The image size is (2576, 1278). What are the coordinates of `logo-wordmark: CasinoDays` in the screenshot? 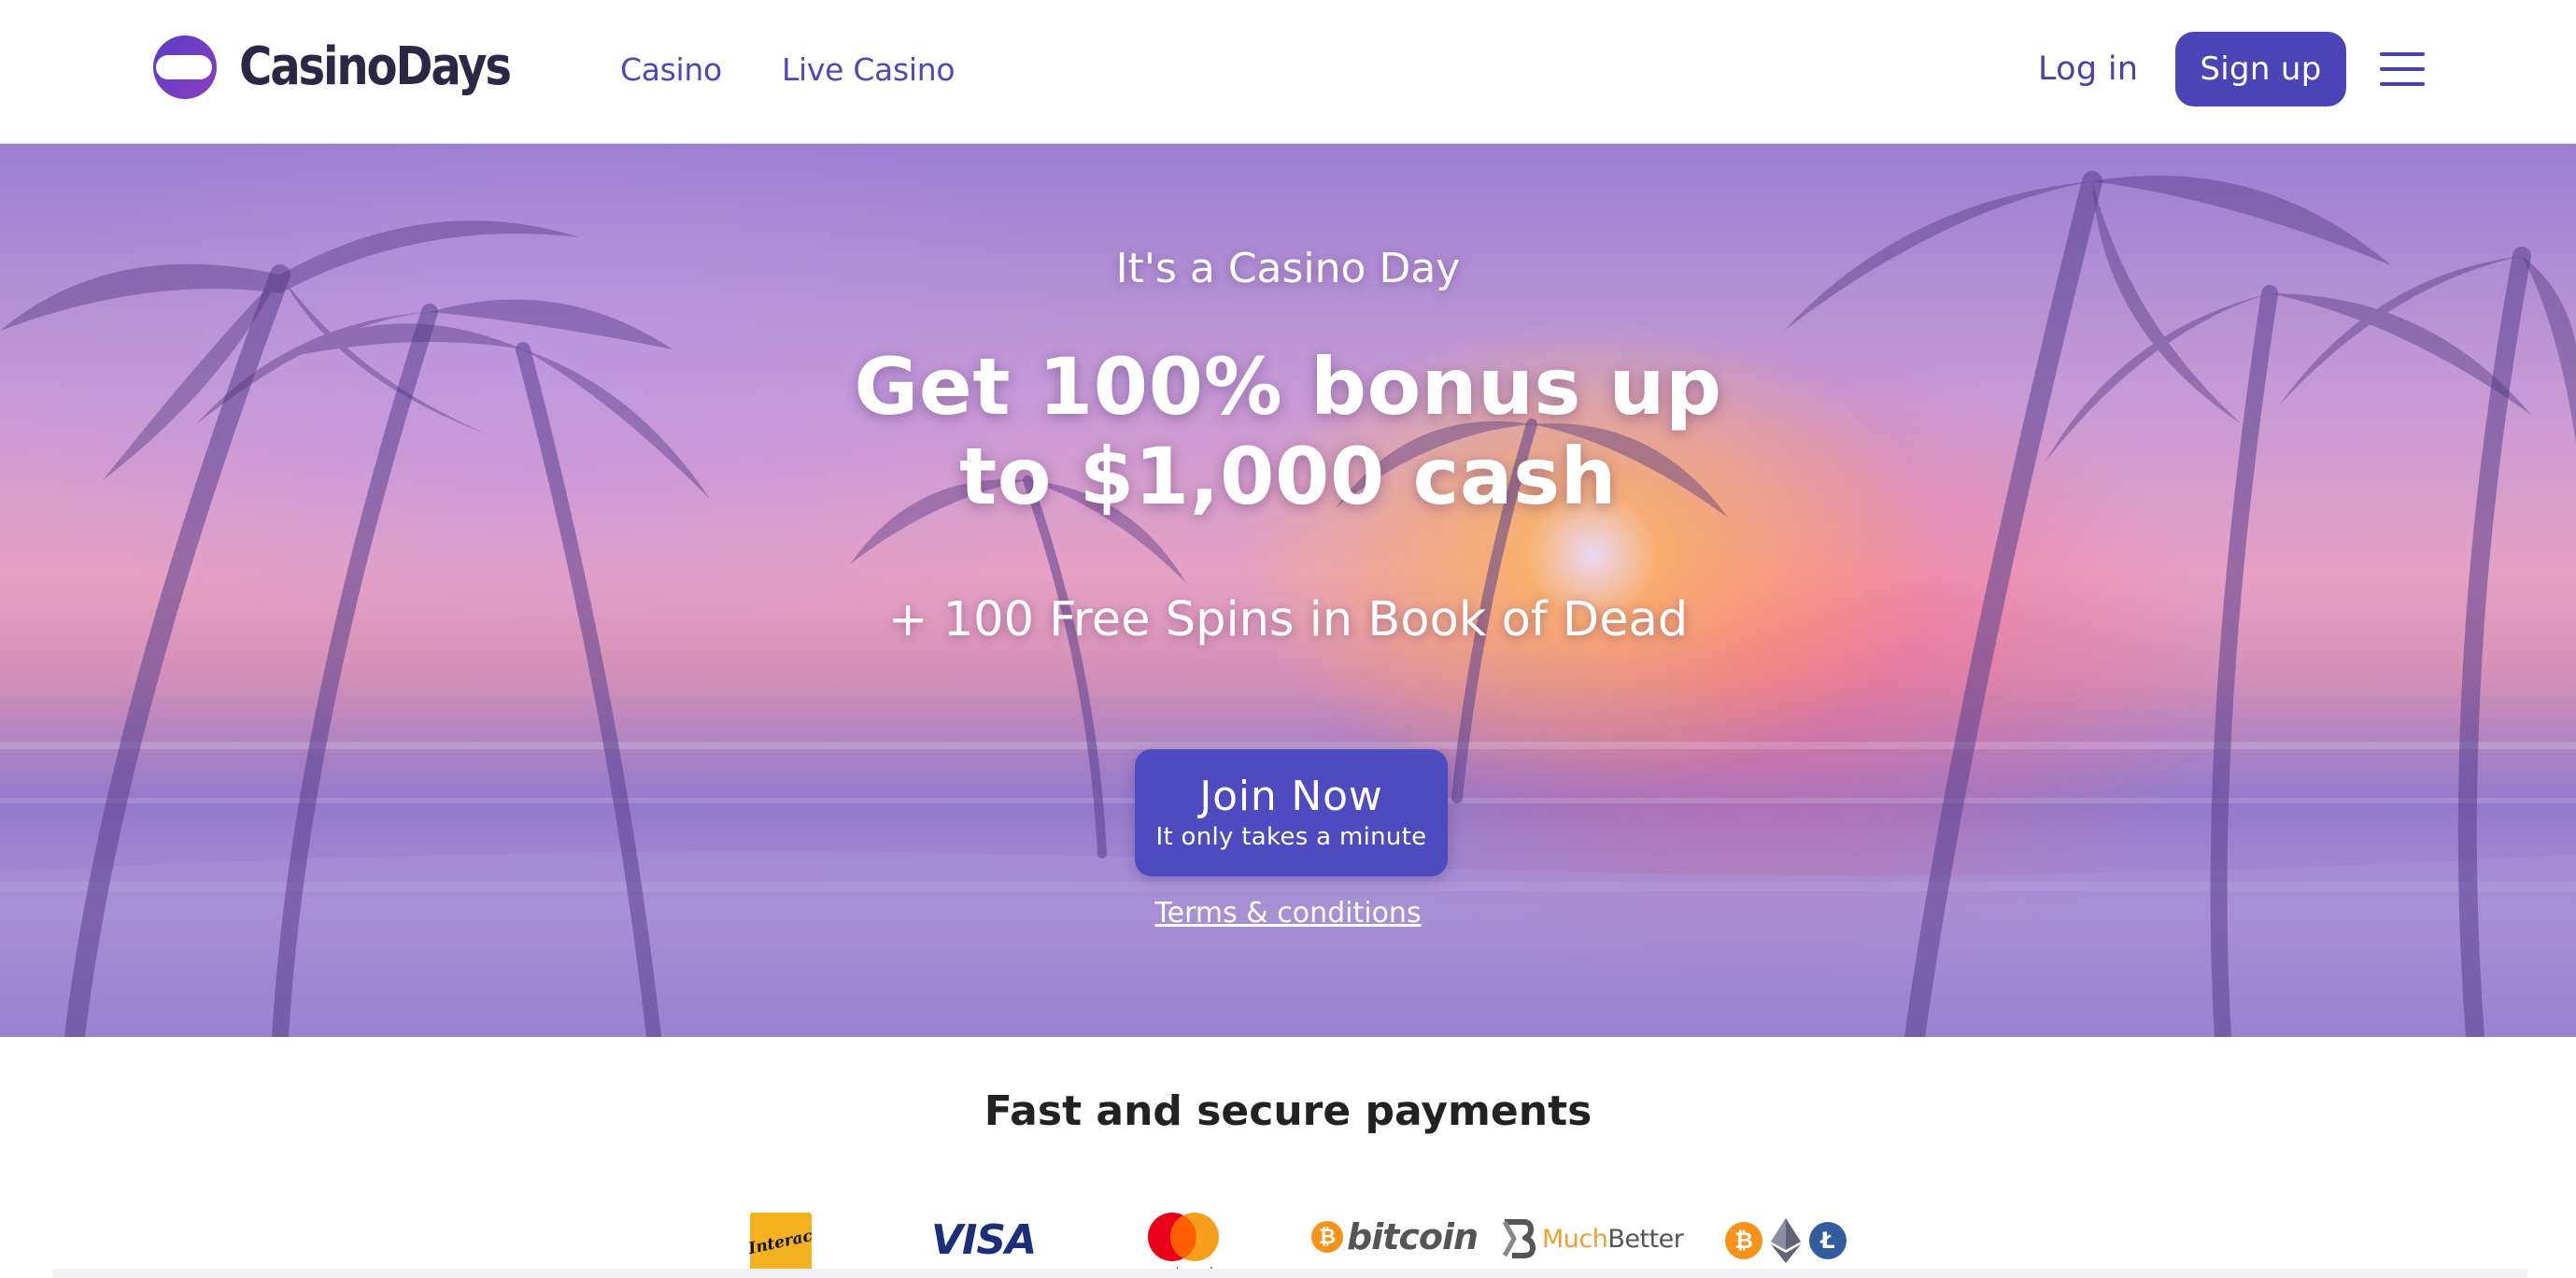 It's located at (375, 66).